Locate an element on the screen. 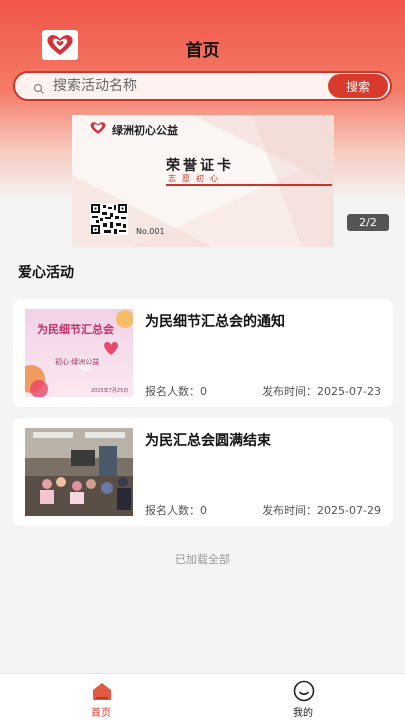 The image size is (405, 720). banner-card-number: No.001 is located at coordinates (150, 231).